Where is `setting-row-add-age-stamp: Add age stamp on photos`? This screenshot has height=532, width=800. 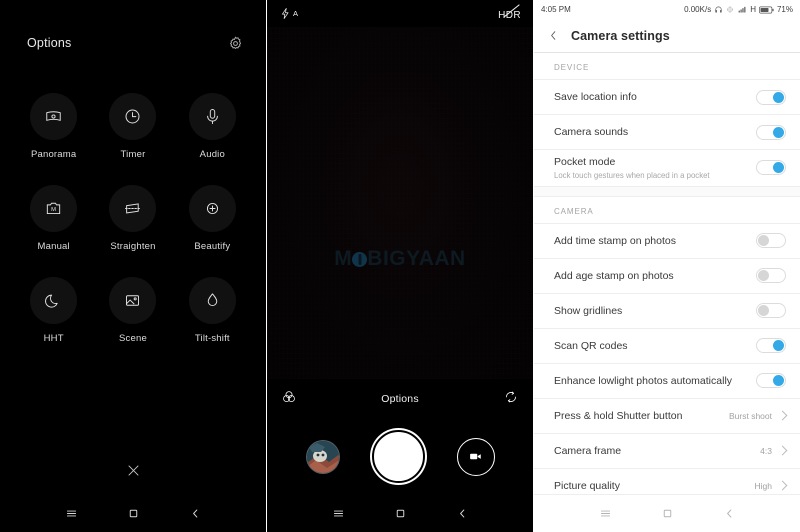 setting-row-add-age-stamp: Add age stamp on photos is located at coordinates (667, 275).